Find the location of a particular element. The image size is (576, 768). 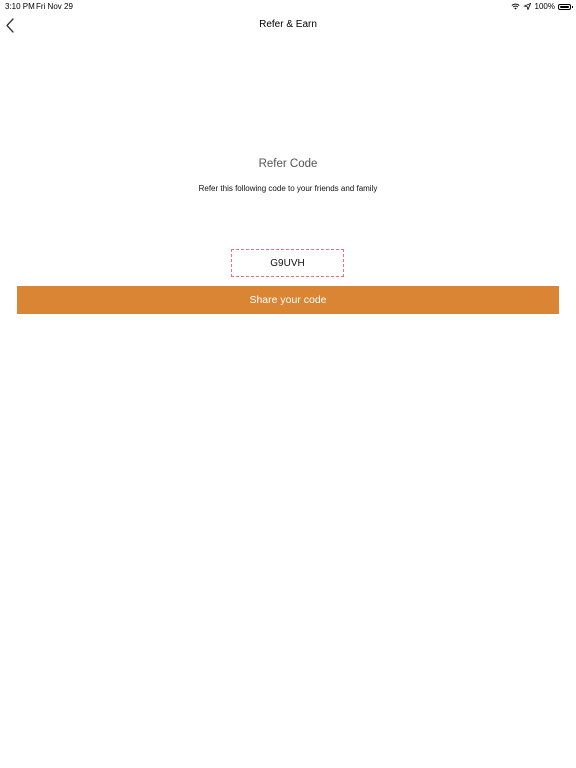

page-title: Refer & Earn is located at coordinates (288, 24).